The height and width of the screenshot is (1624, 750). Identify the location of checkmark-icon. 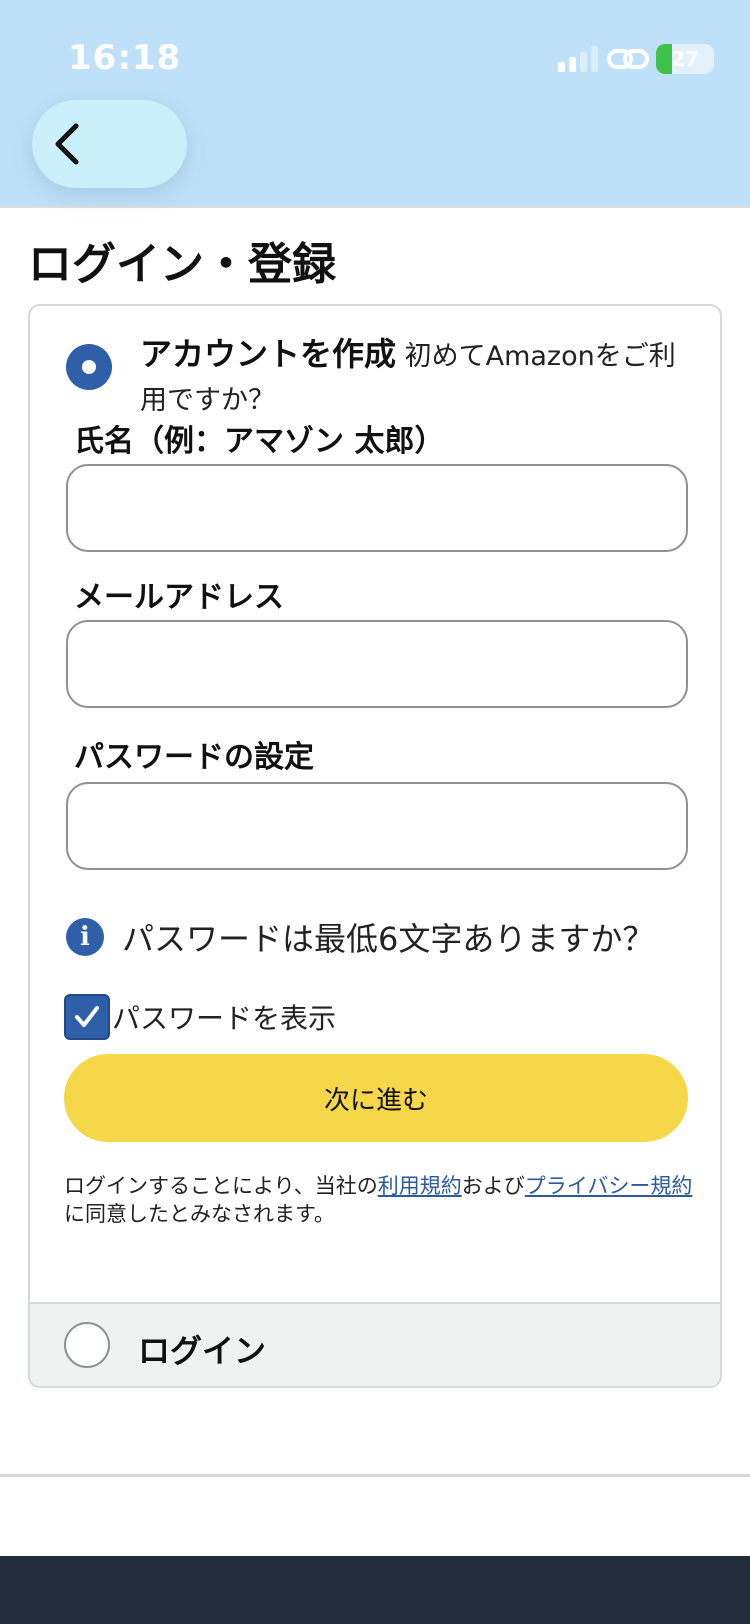
(87, 1016).